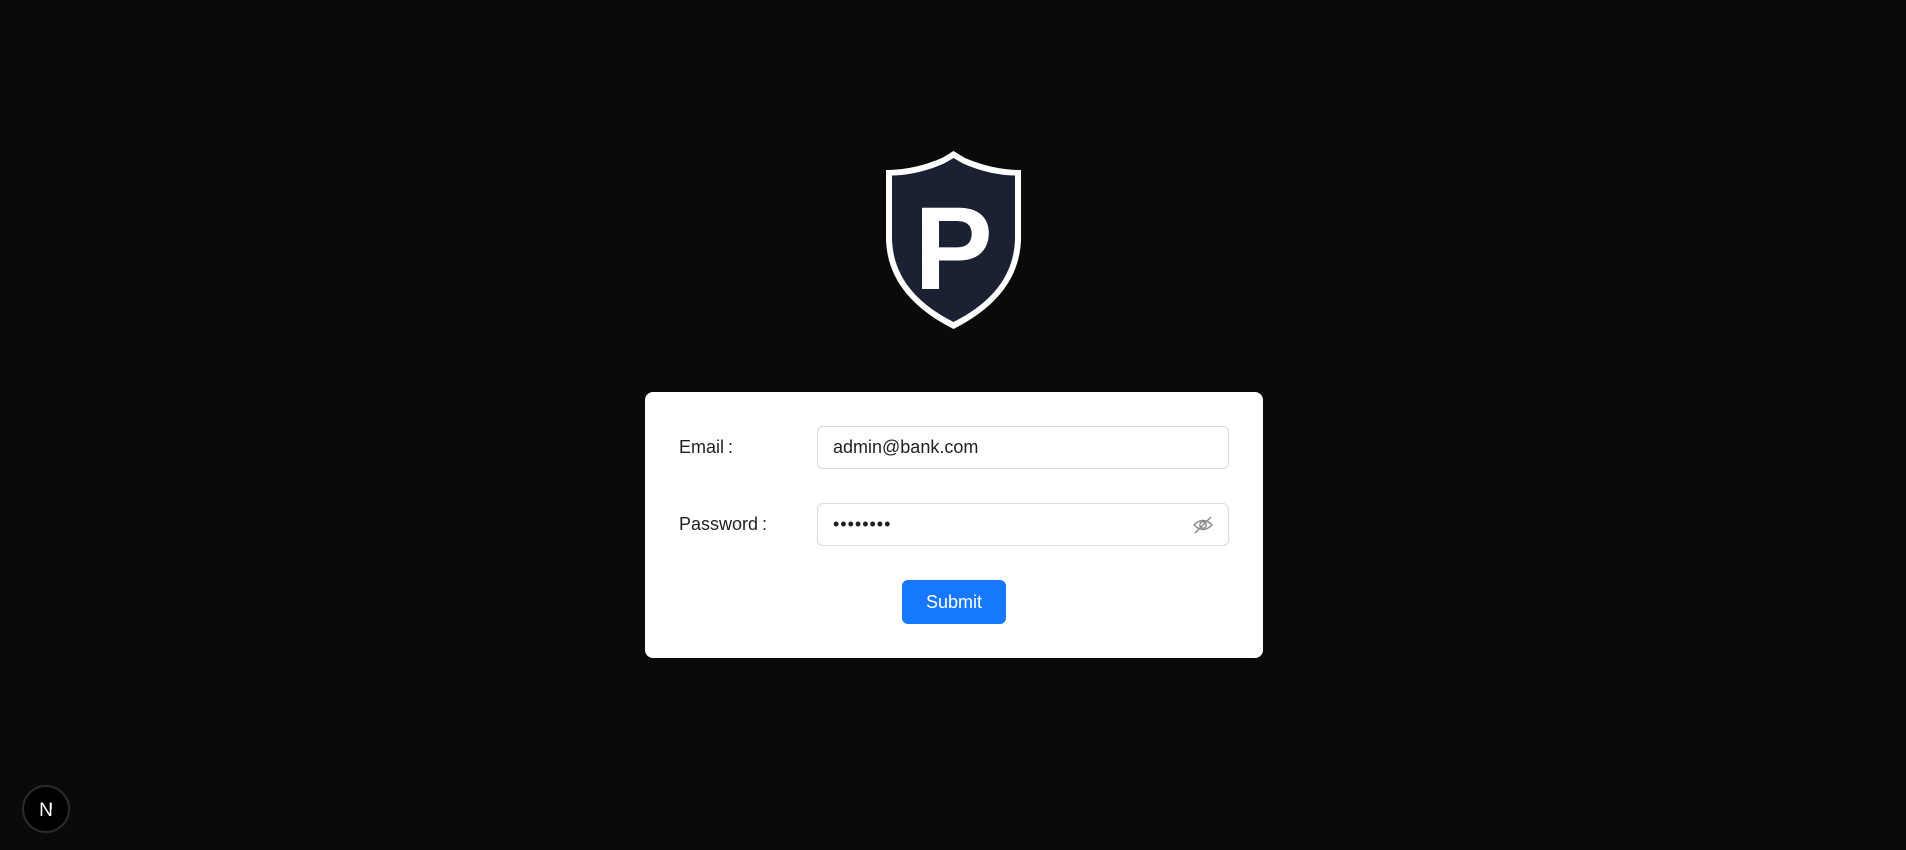 This screenshot has height=850, width=1906. What do you see at coordinates (723, 524) in the screenshot?
I see `password-label: Password:` at bounding box center [723, 524].